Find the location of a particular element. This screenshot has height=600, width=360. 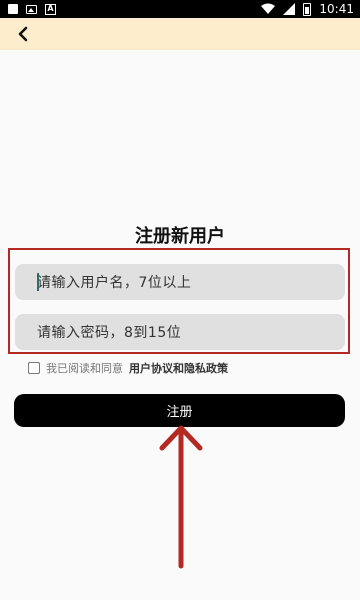

a-notification-icon: A is located at coordinates (50, 9).